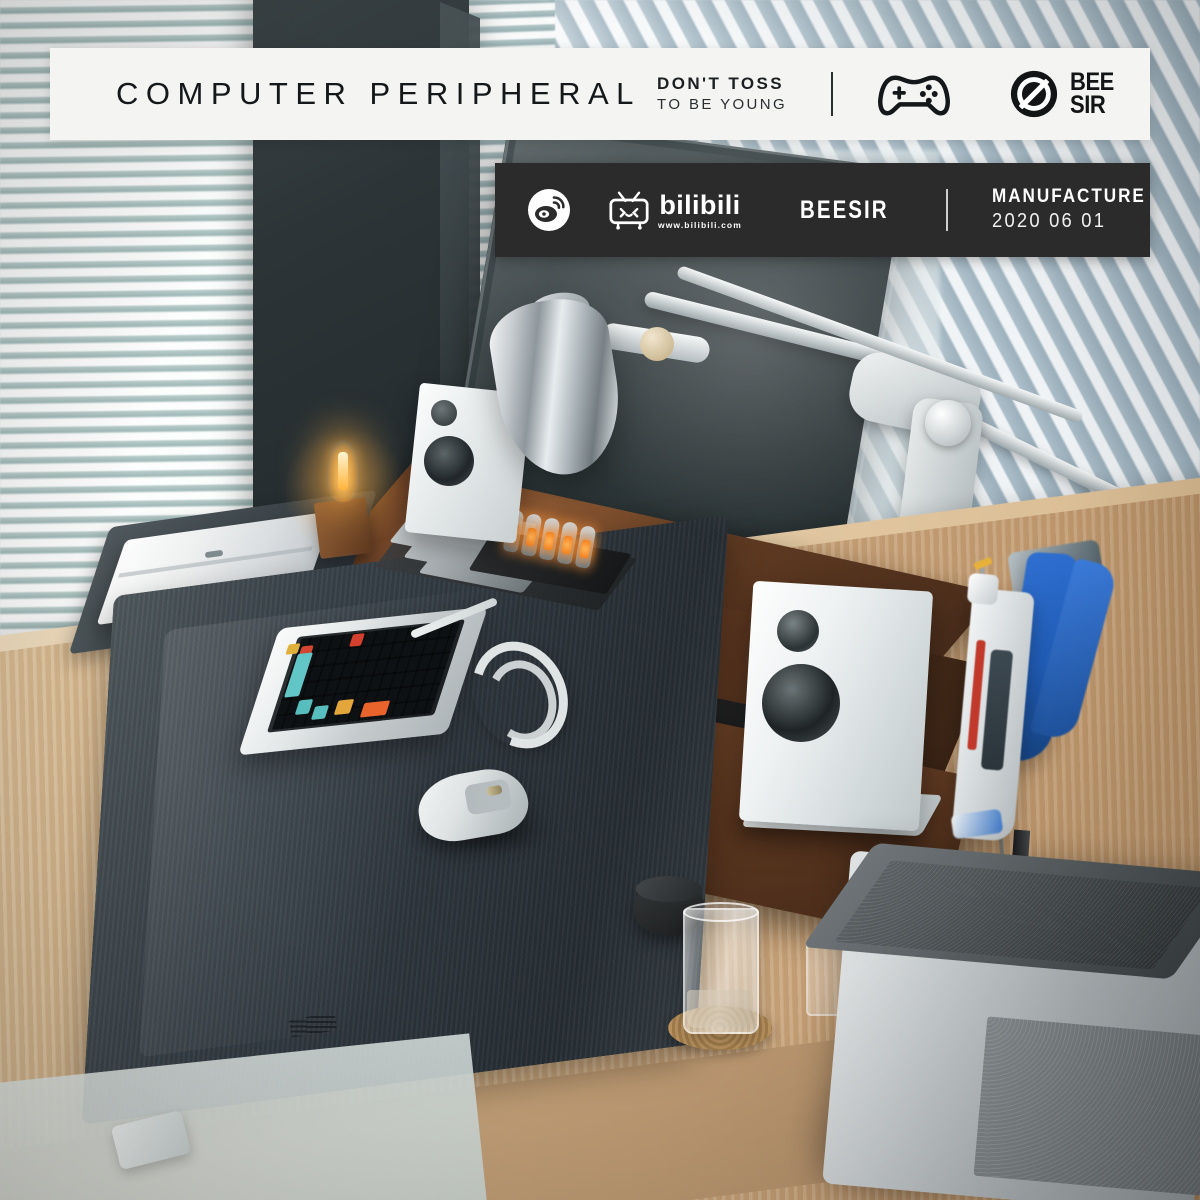 The height and width of the screenshot is (1200, 1200). What do you see at coordinates (798, 631) in the screenshot?
I see `speaker-right-tweeter` at bounding box center [798, 631].